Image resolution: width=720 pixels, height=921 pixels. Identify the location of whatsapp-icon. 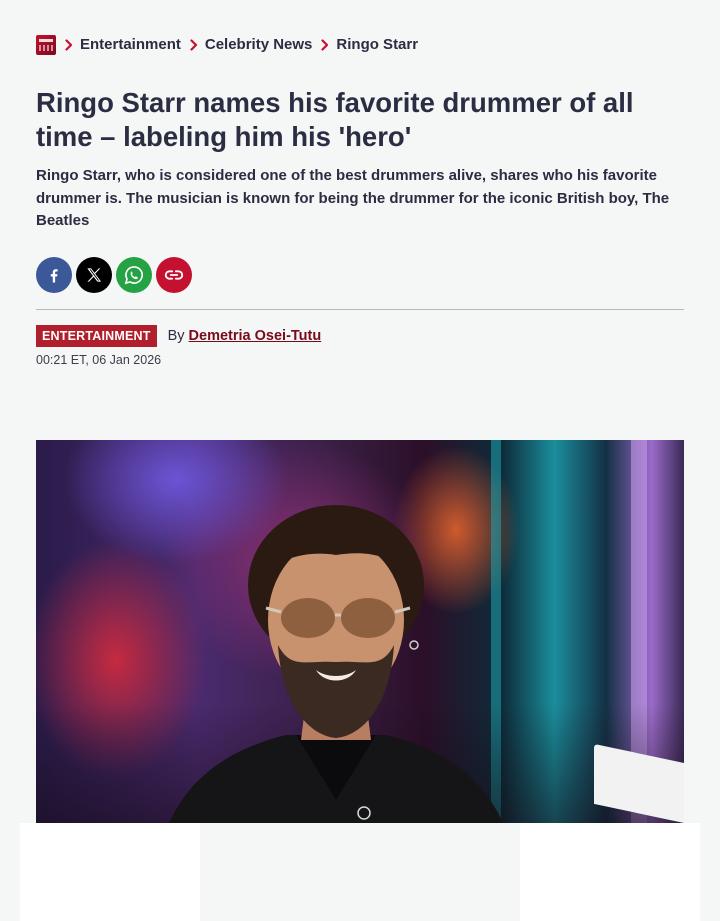
(133, 275).